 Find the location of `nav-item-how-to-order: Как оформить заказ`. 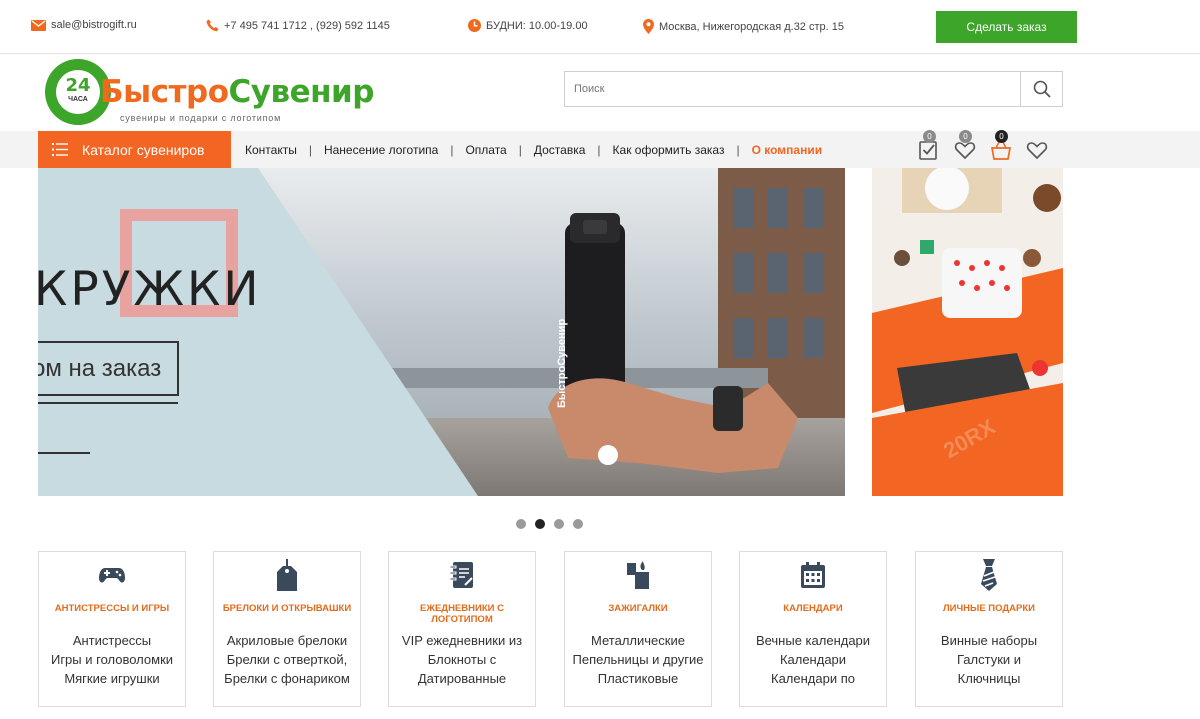

nav-item-how-to-order: Как оформить заказ is located at coordinates (669, 150).